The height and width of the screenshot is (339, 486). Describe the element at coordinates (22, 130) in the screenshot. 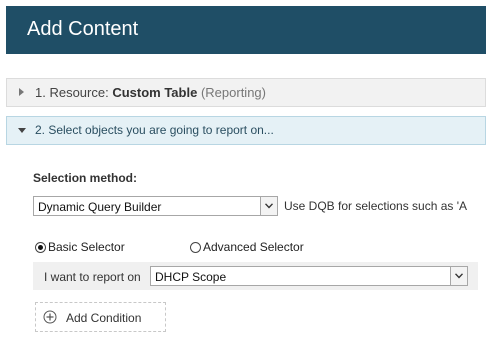

I see `triangle-down-icon` at that location.